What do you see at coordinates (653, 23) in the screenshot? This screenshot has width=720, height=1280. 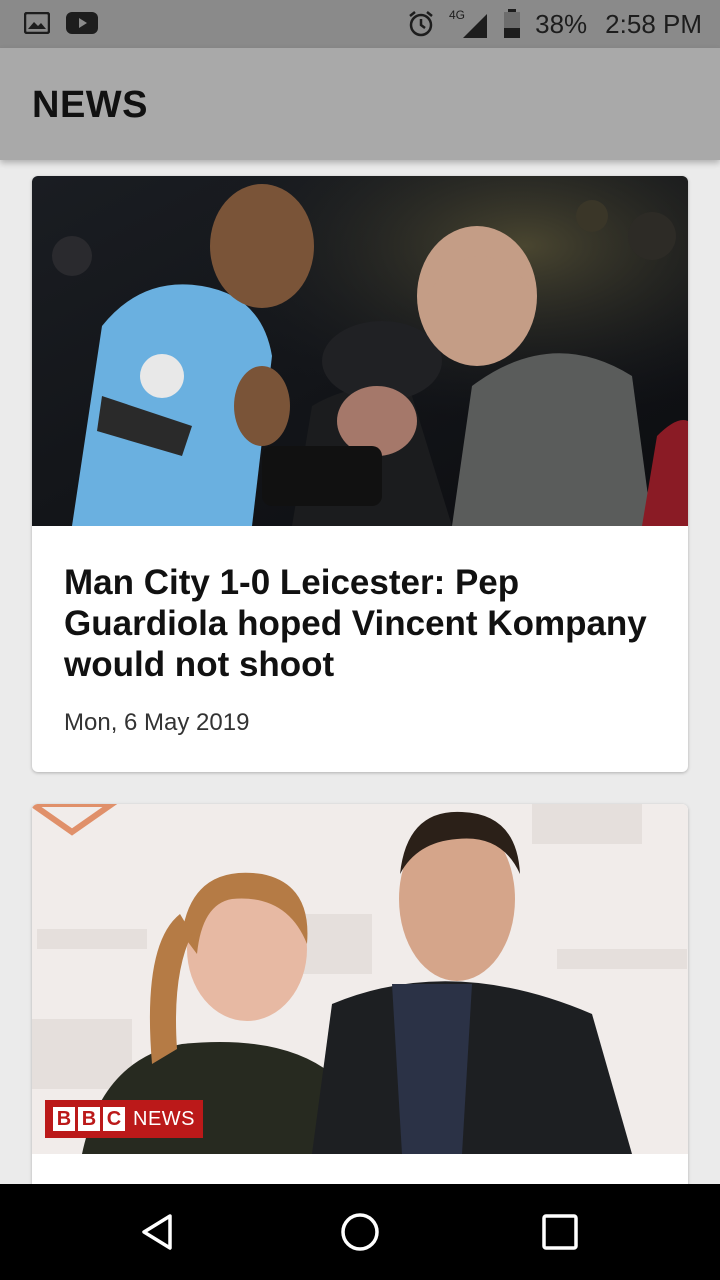 I see `status-time: 2:58 PM` at bounding box center [653, 23].